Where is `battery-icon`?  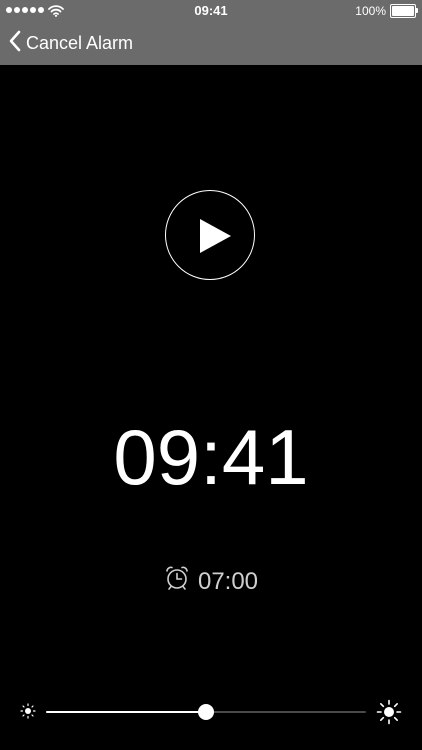
battery-icon is located at coordinates (404, 11).